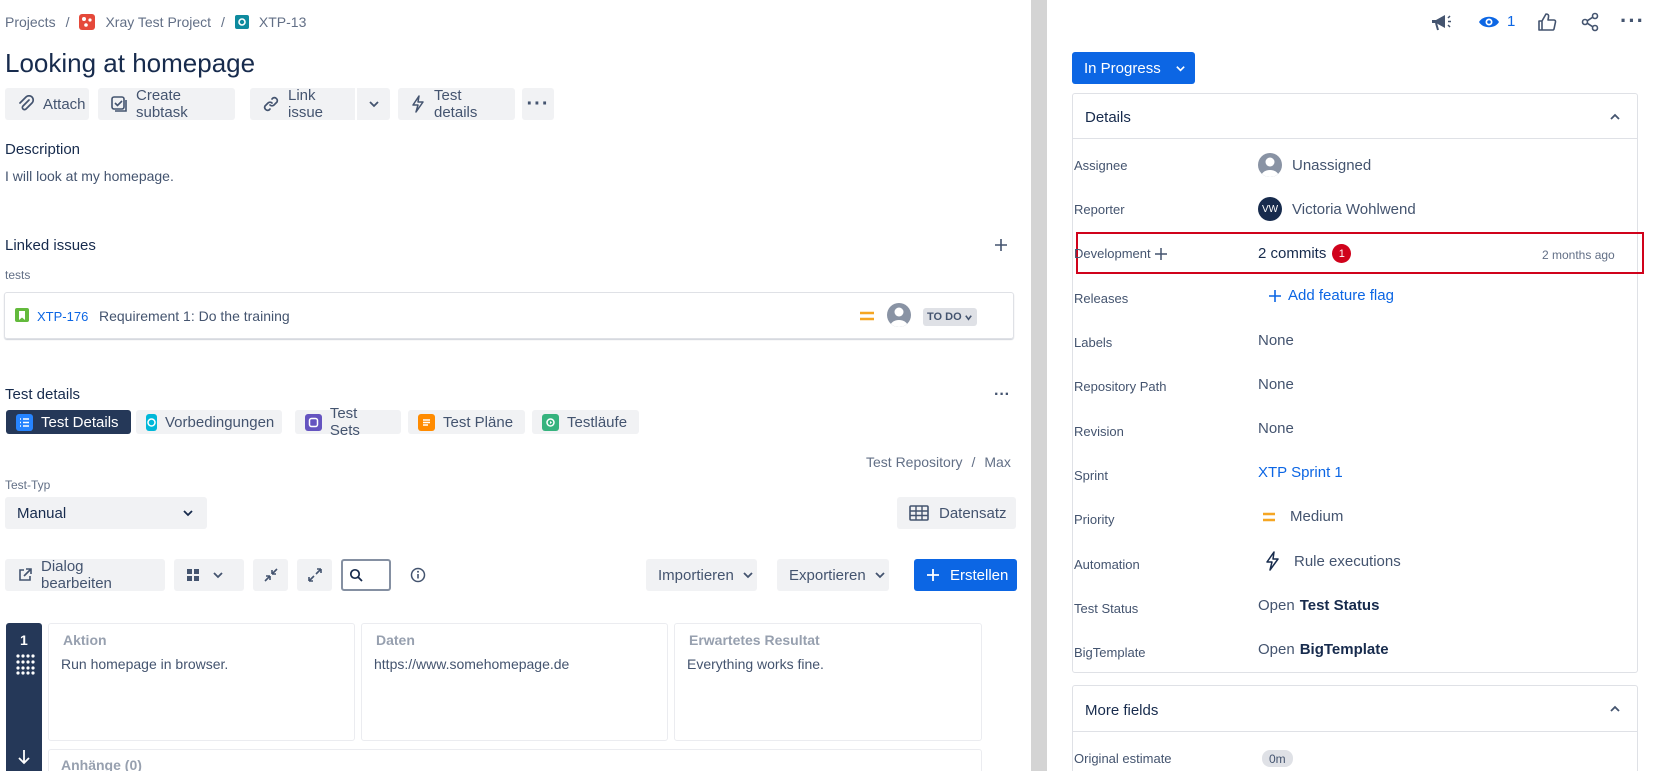  I want to click on breadcrumb-project: Xray Test Project, so click(158, 22).